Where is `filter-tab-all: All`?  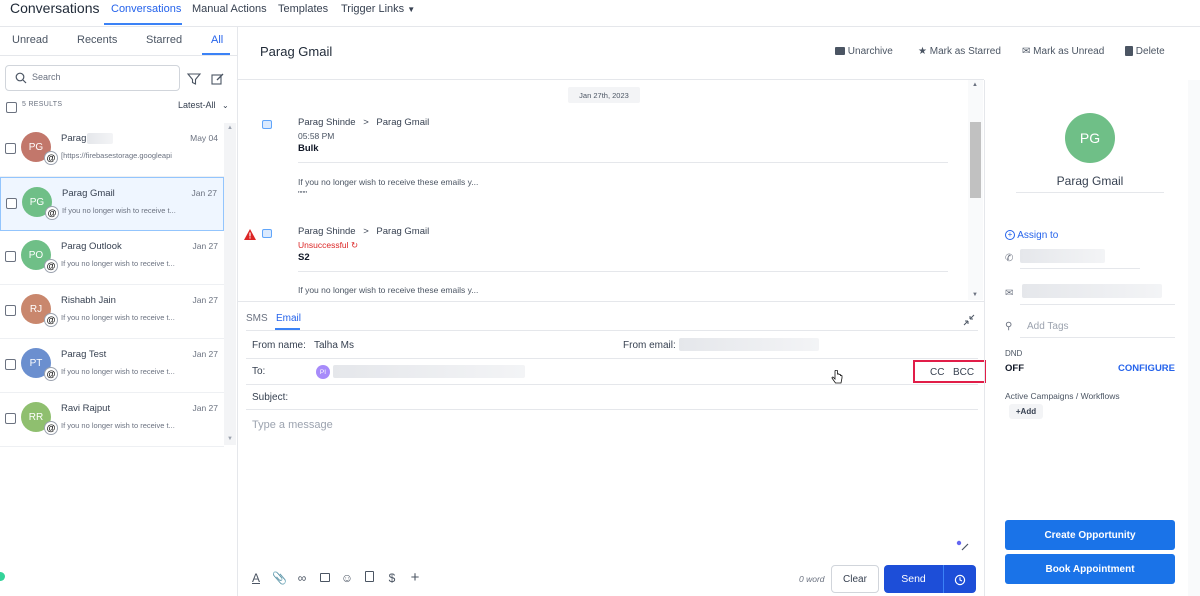 filter-tab-all: All is located at coordinates (217, 40).